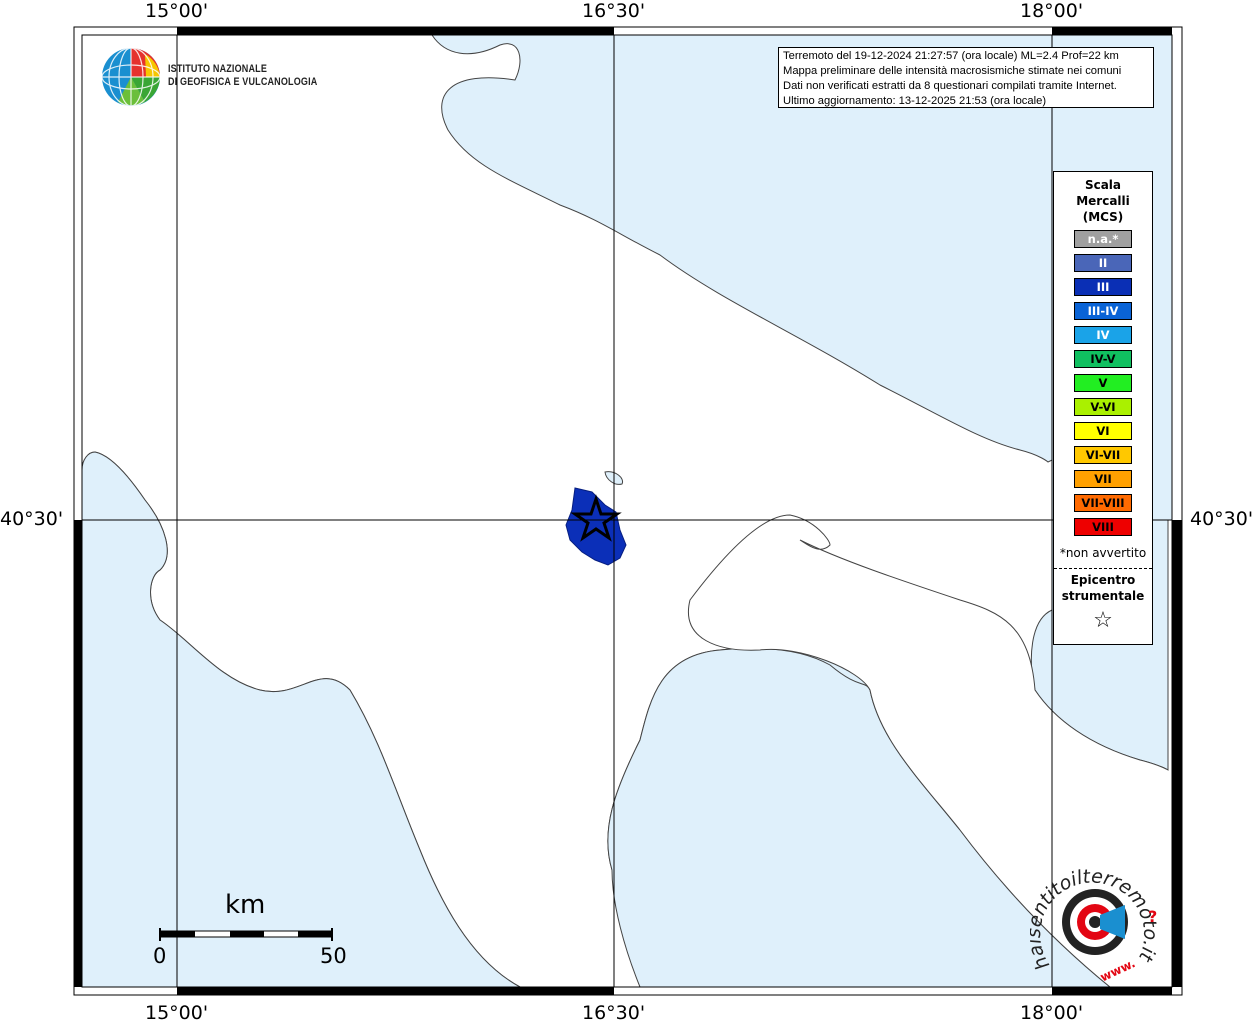  What do you see at coordinates (177, 1013) in the screenshot?
I see `lon-label-bottom-1: 15°00'` at bounding box center [177, 1013].